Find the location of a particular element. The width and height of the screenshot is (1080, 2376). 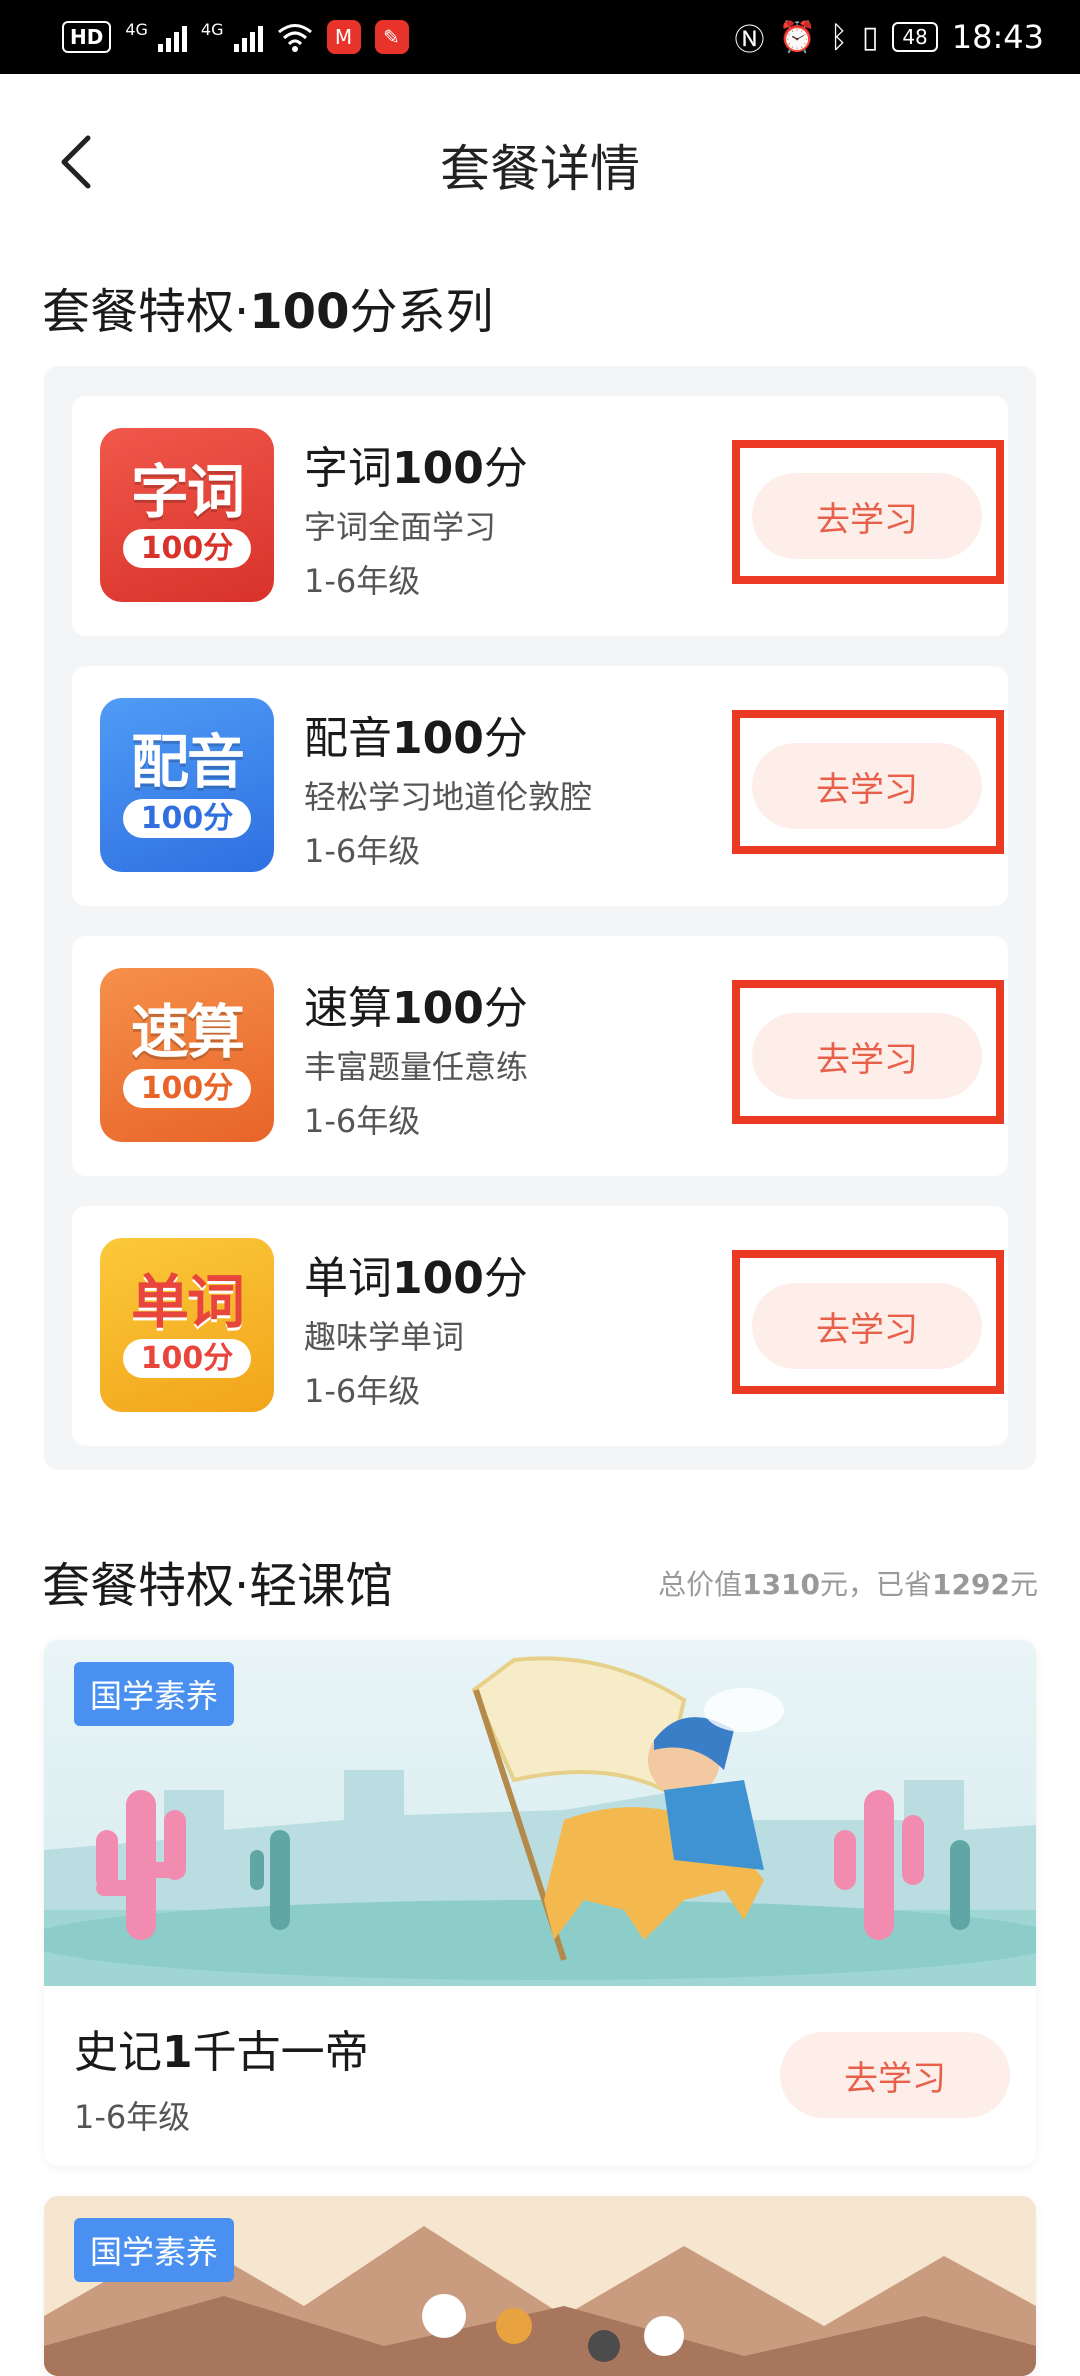

battery-icon: 48 is located at coordinates (915, 37).